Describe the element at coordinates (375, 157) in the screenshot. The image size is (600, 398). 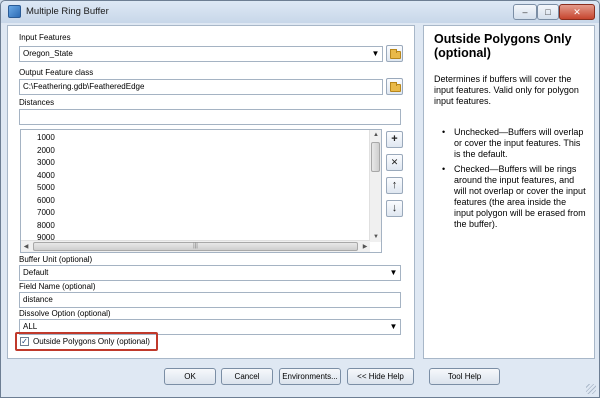
I see `scroll-thumb` at that location.